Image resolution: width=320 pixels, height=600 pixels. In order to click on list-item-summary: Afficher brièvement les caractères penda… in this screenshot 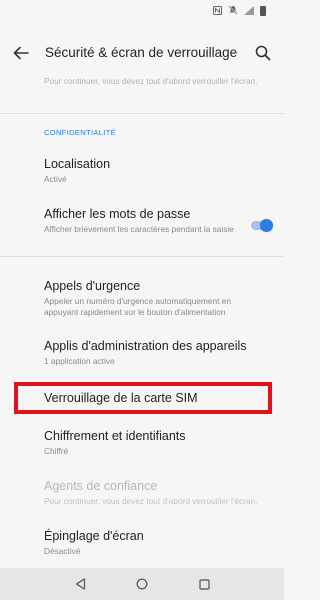, I will do `click(139, 229)`.